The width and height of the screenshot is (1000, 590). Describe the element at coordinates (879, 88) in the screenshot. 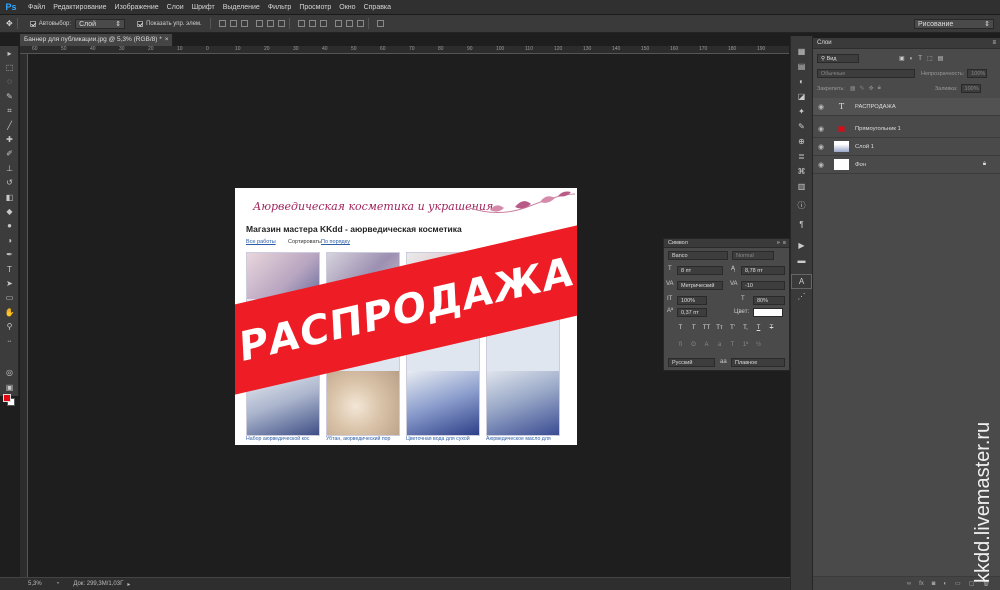

I see `lock-all-icon: 🔒︎` at that location.